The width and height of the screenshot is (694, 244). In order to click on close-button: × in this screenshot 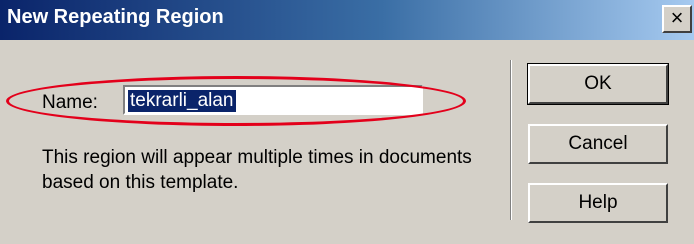, I will do `click(677, 19)`.